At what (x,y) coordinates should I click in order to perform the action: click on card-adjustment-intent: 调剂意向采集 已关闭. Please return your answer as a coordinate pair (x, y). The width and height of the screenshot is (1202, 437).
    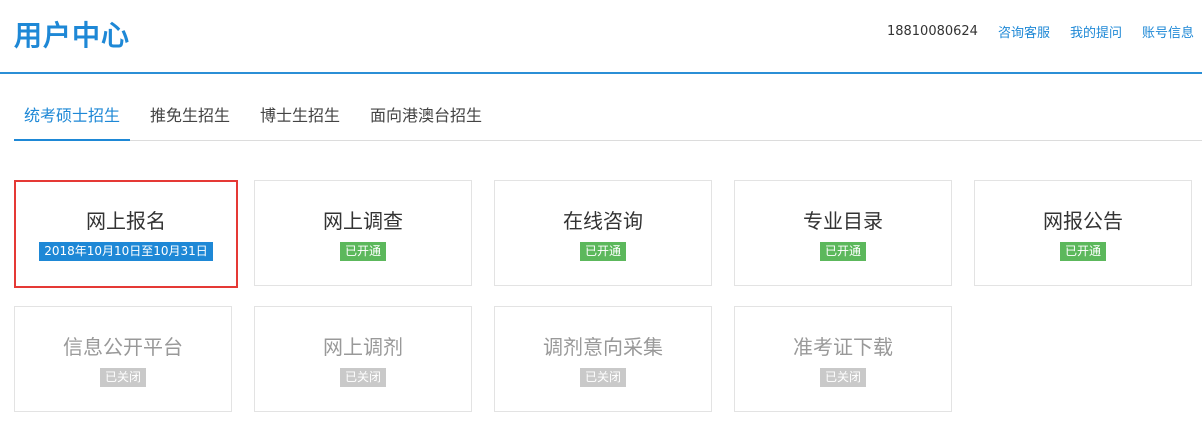
    Looking at the image, I should click on (603, 359).